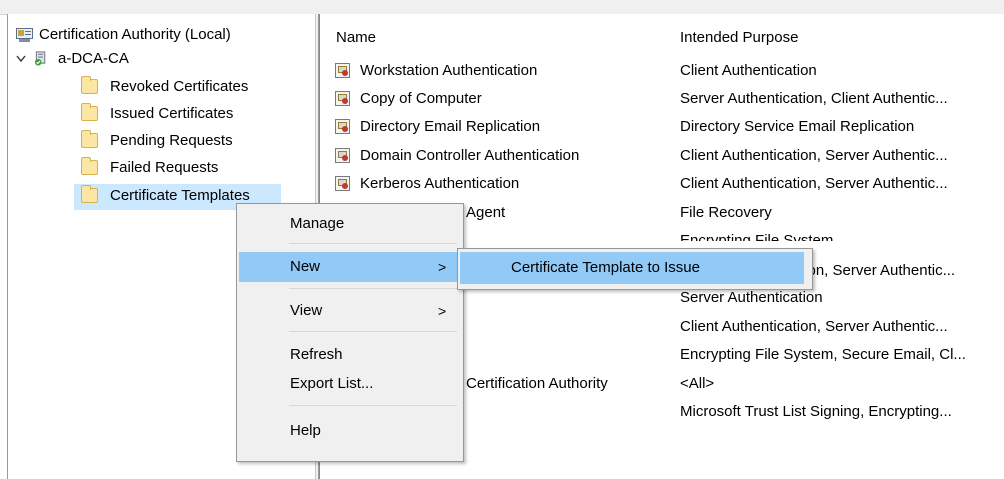  I want to click on menu-item-label: Refresh, so click(316, 354).